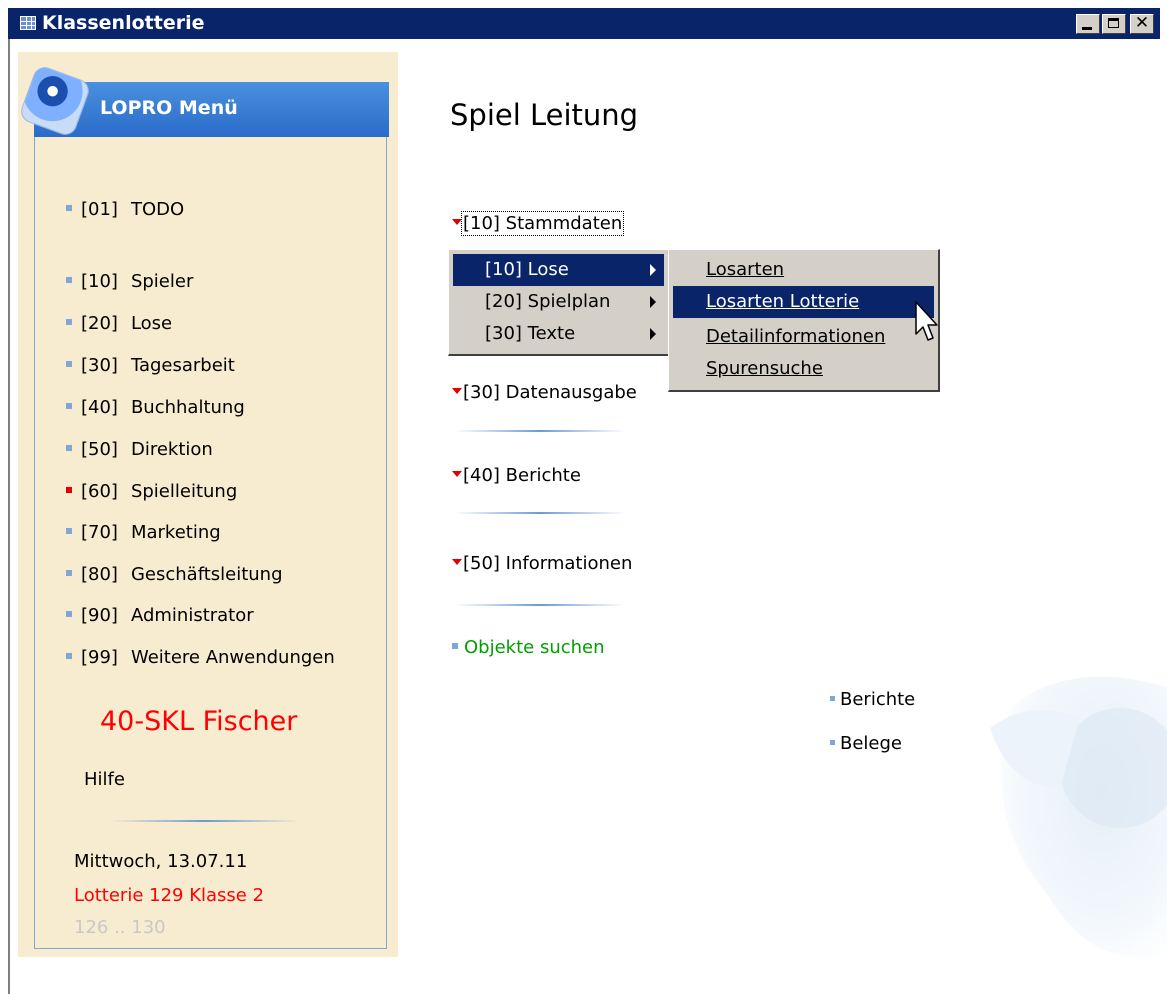  I want to click on decorative-watermark, so click(1078, 818).